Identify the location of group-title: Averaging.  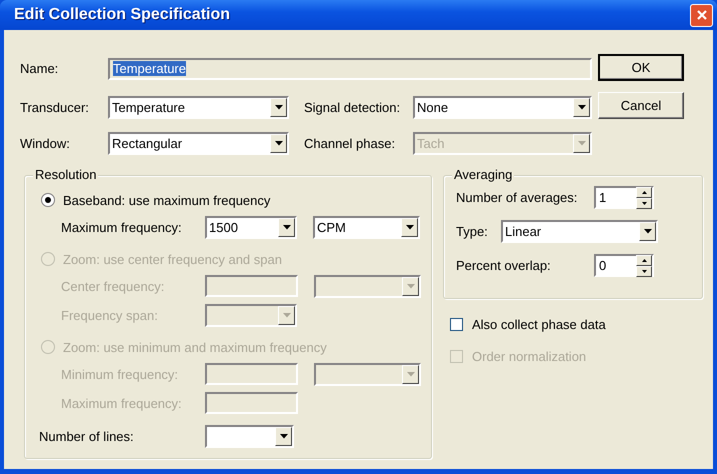
(483, 174).